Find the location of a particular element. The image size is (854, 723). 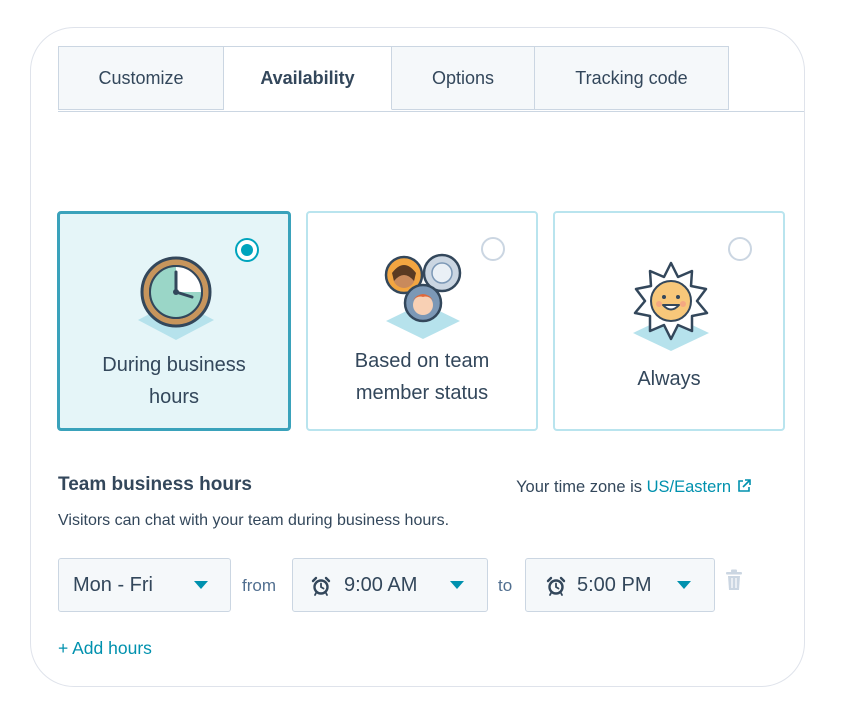

from-label: from is located at coordinates (259, 585).